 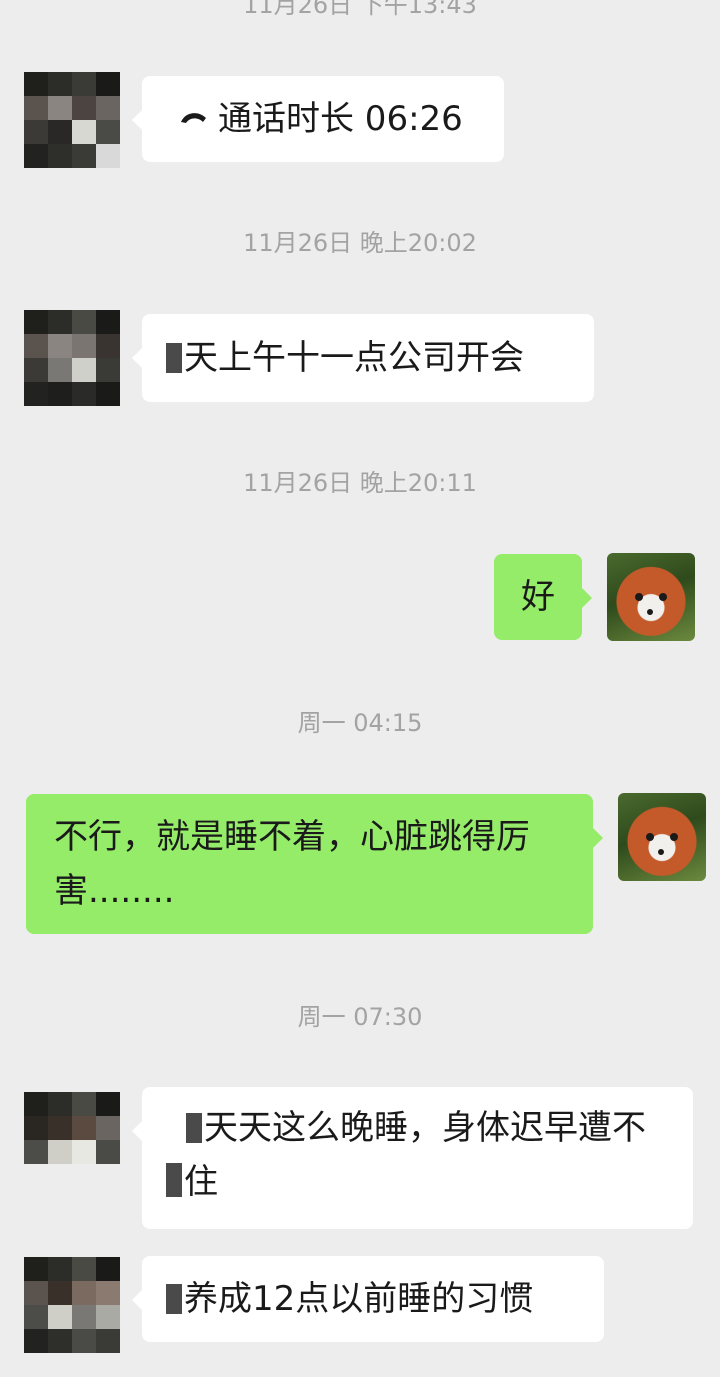 I want to click on timestamp: 周一 04:15, so click(x=360, y=723).